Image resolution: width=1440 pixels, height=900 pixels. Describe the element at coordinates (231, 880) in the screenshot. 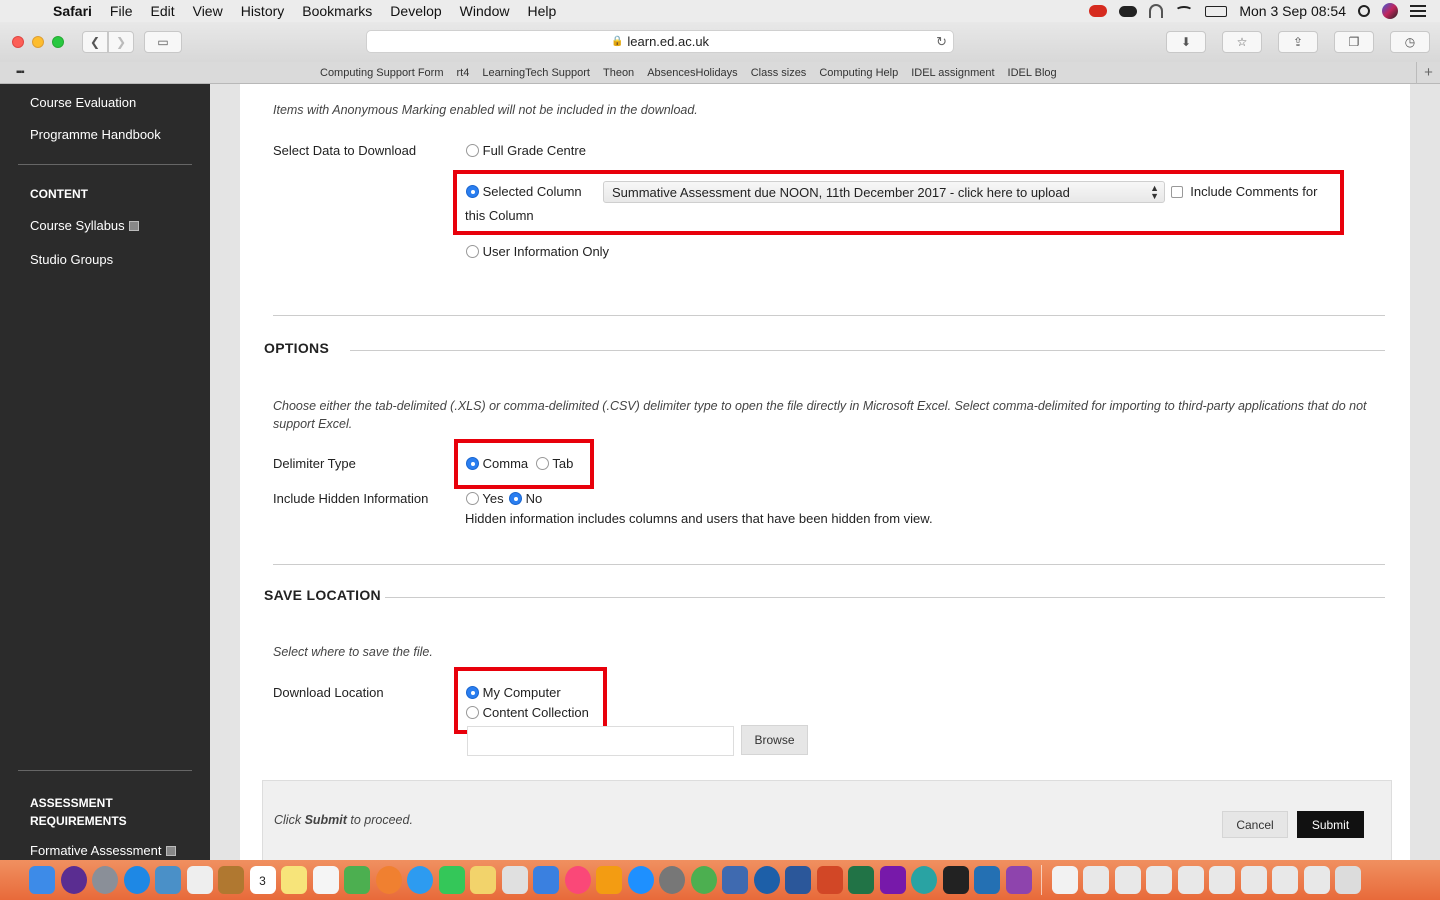

I see `contacts-icon` at that location.